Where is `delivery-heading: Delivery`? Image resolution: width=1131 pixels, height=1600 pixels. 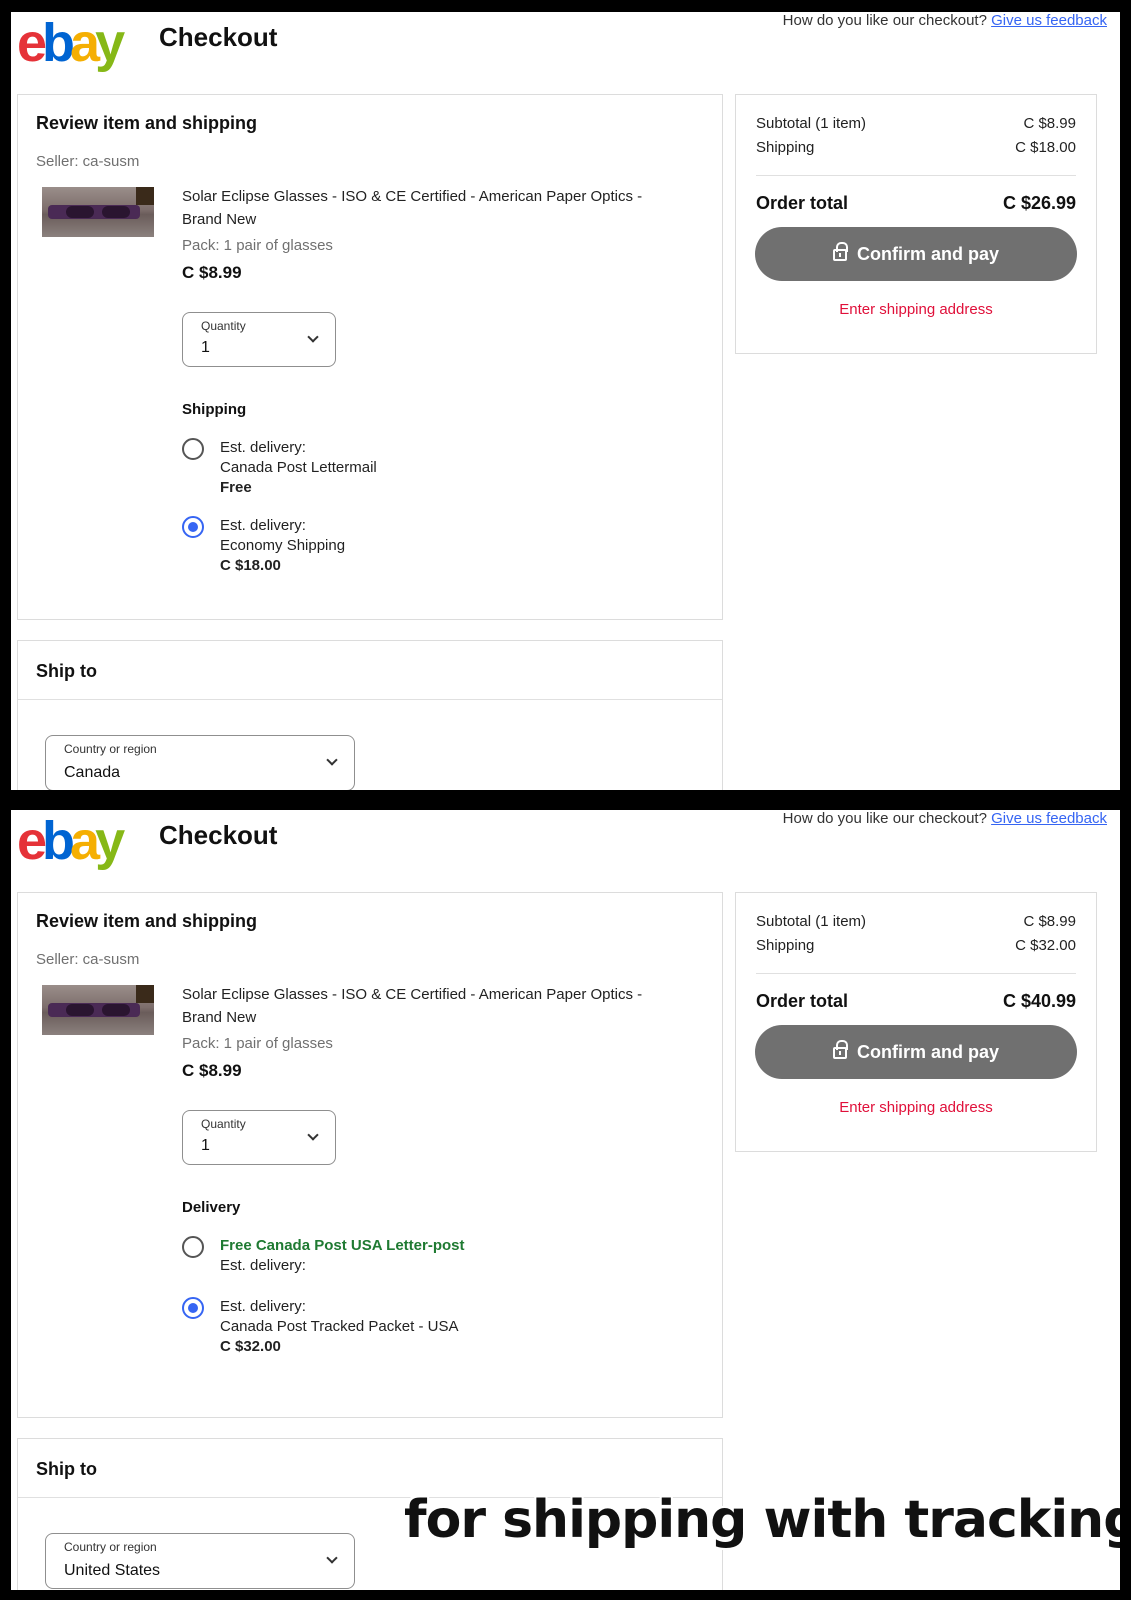
delivery-heading: Delivery is located at coordinates (211, 1207).